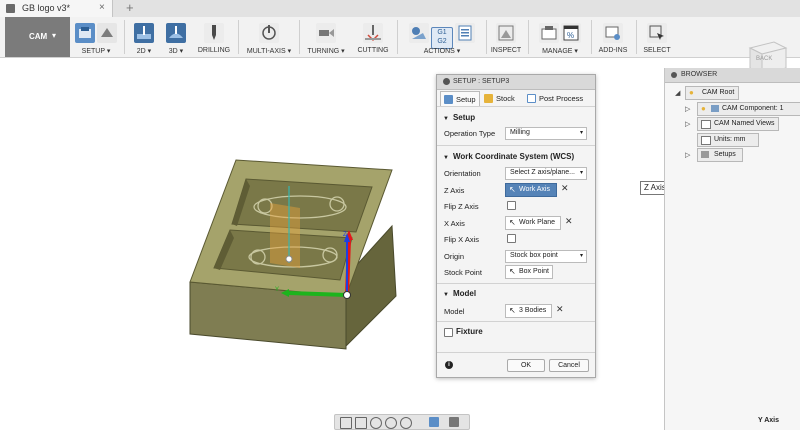 This screenshot has height=432, width=800. What do you see at coordinates (705, 154) in the screenshot?
I see `setups-icon` at bounding box center [705, 154].